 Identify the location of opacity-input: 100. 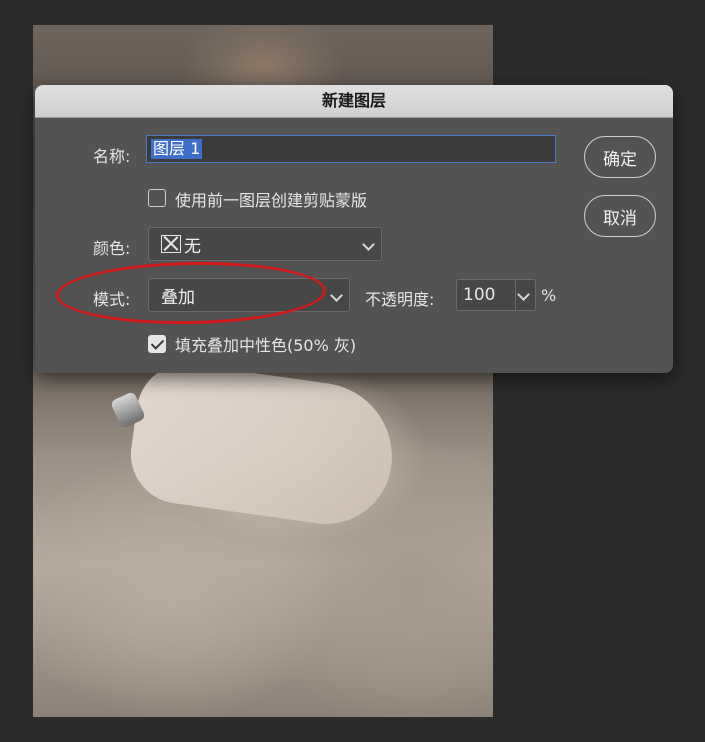
(496, 295).